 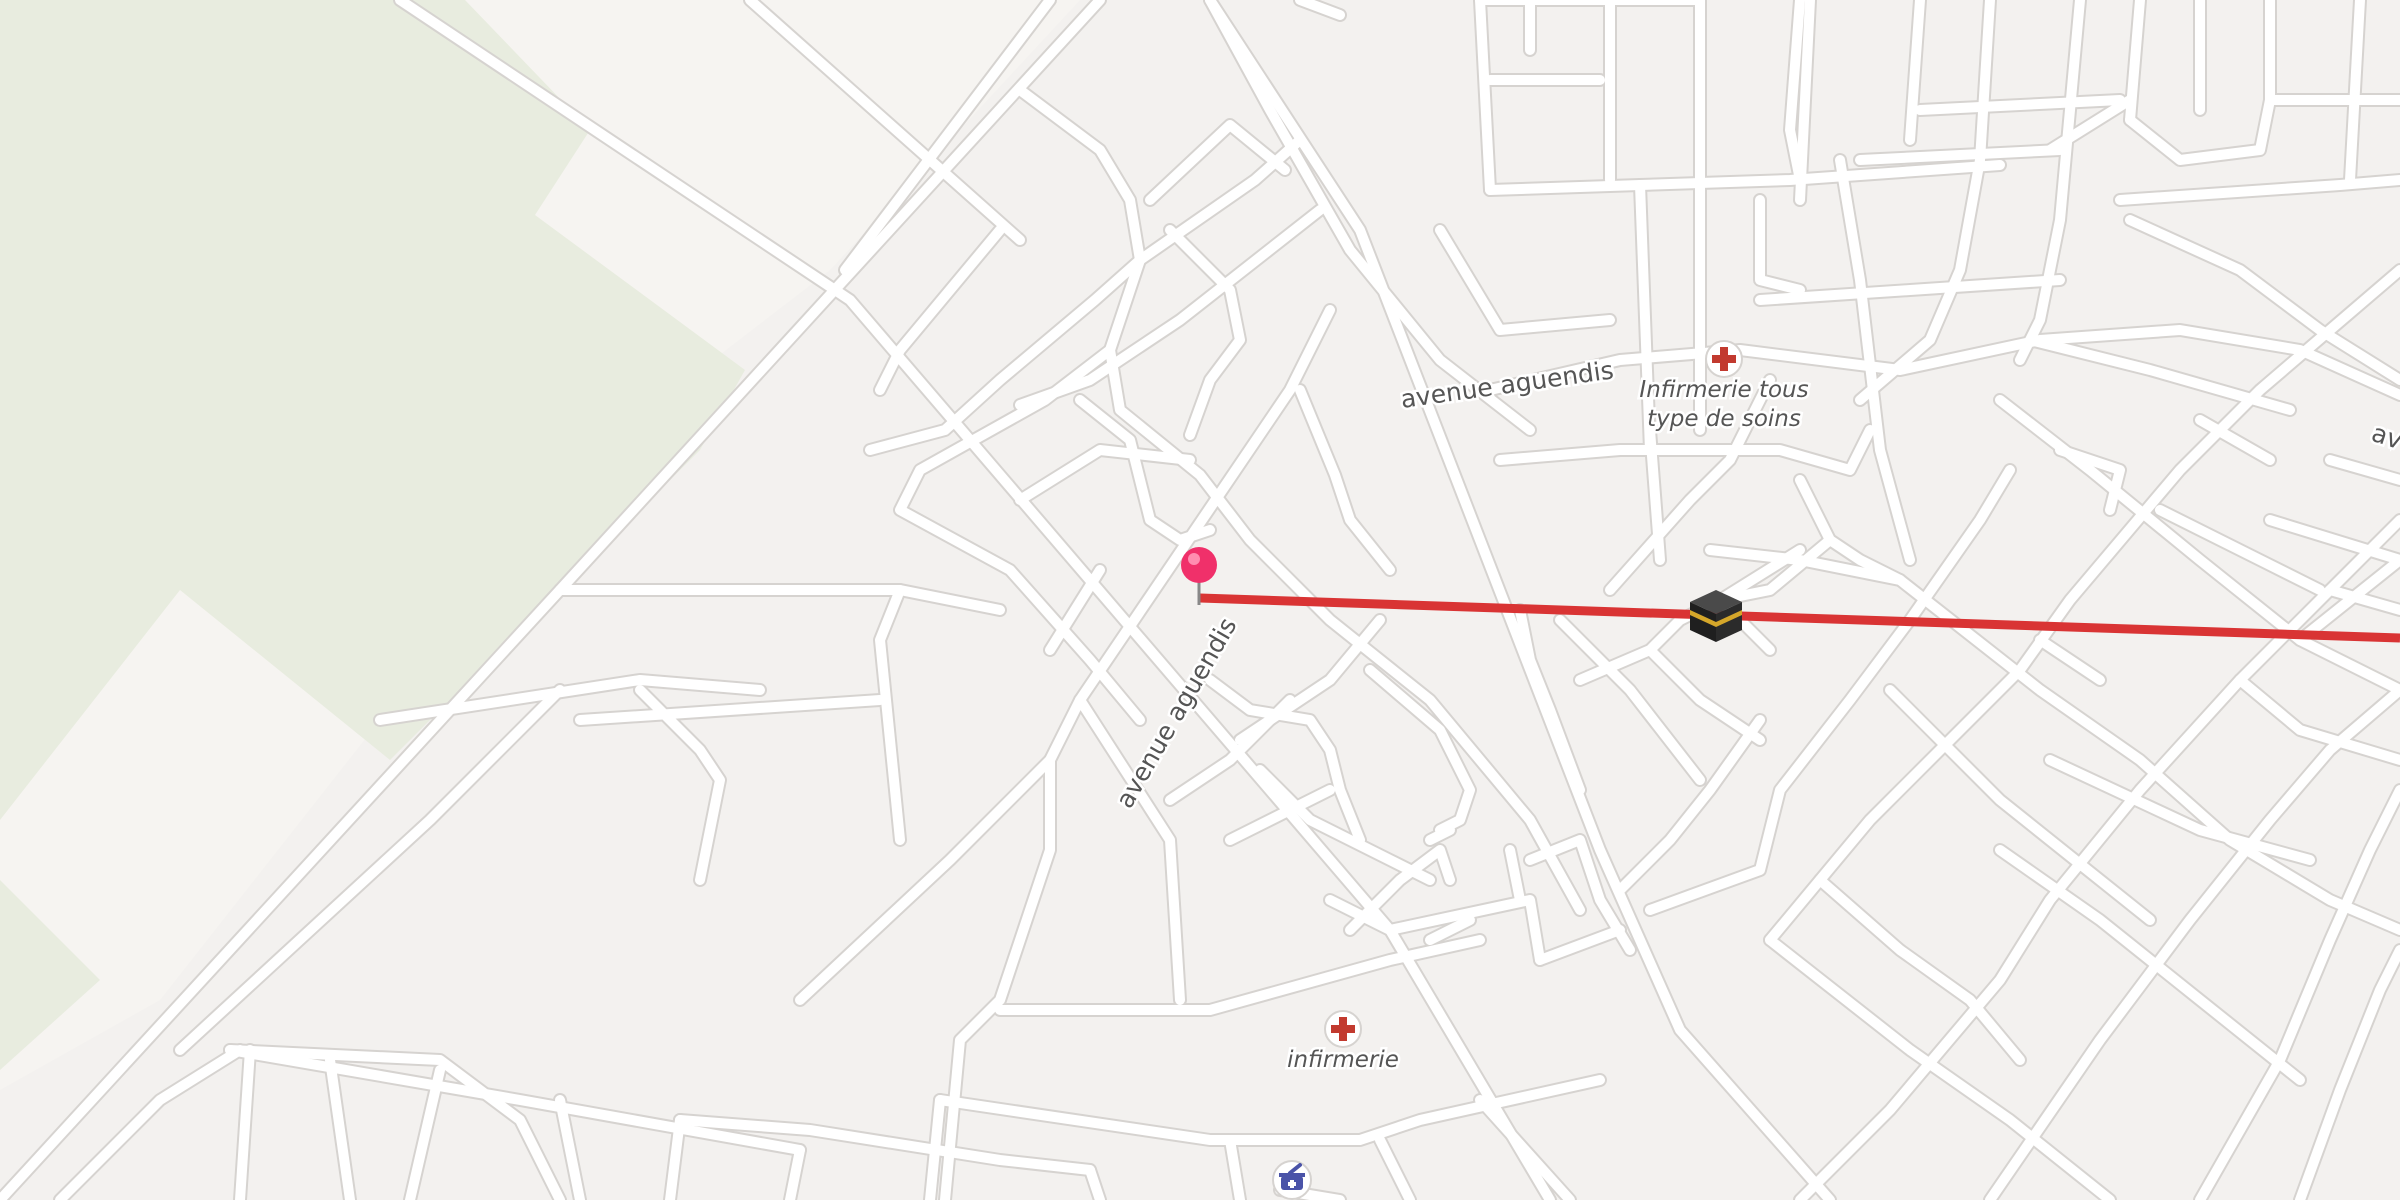 I want to click on pharmacy-mortar-icon, so click(x=1292, y=1180).